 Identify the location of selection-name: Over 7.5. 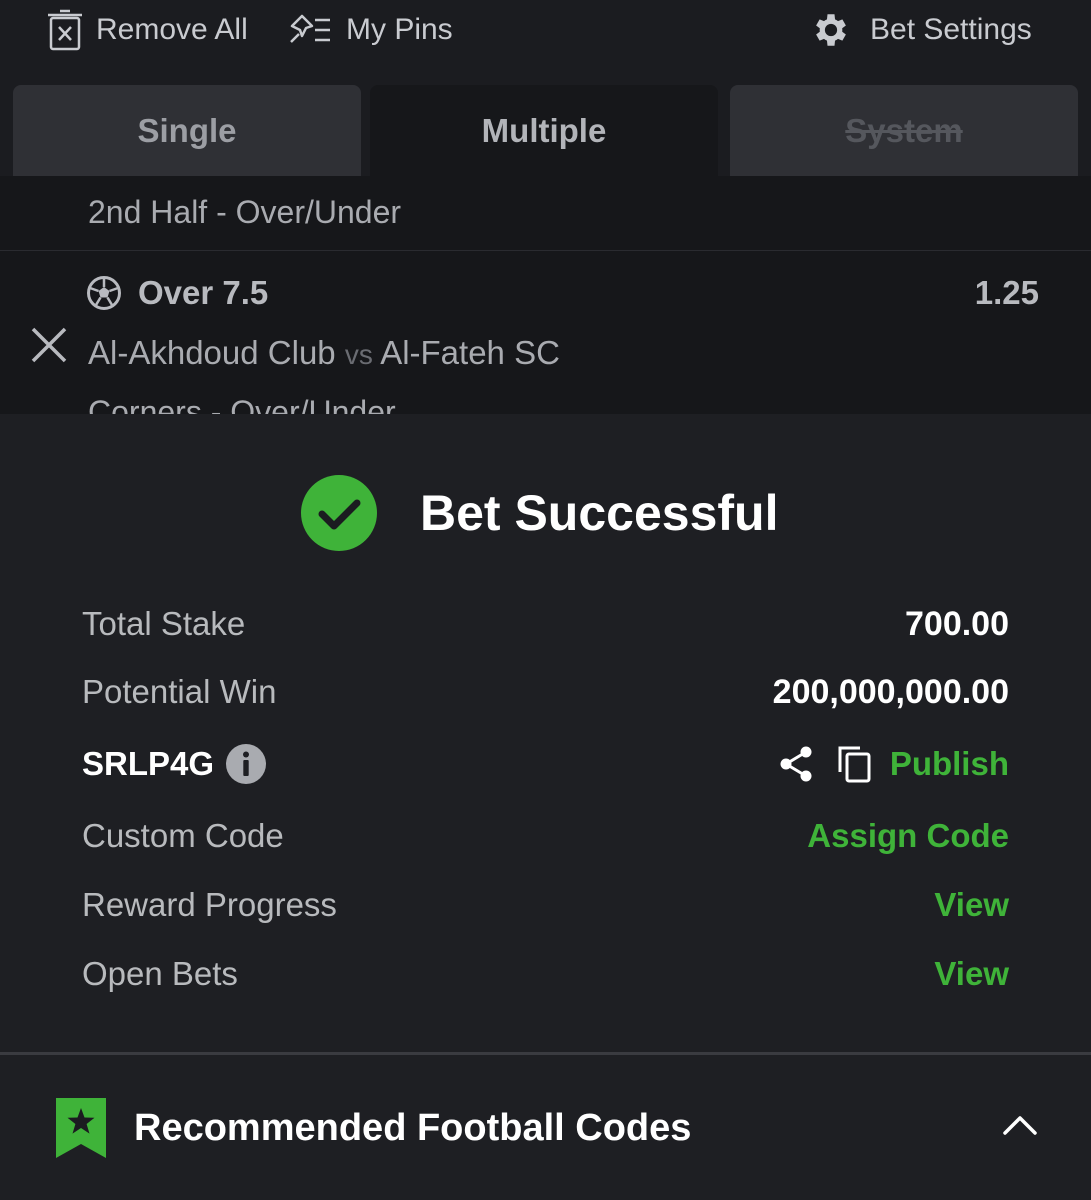
(203, 292).